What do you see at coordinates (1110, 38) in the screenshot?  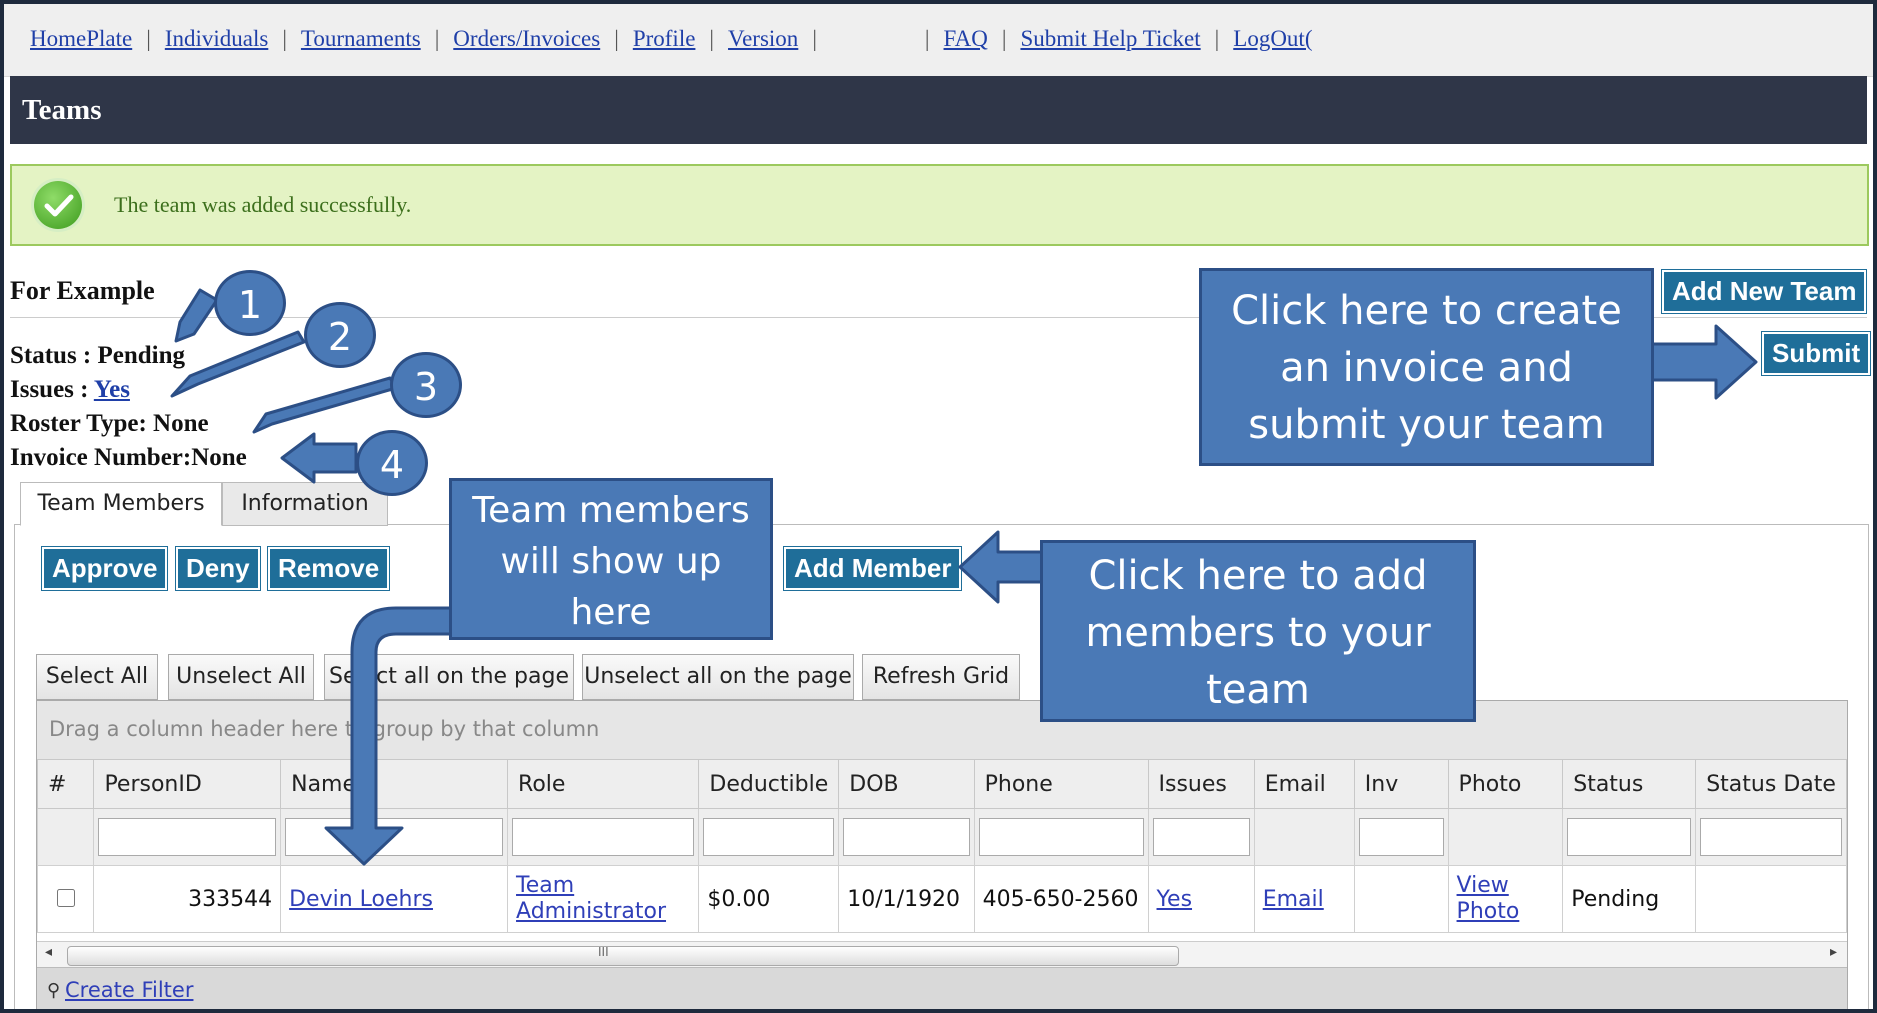 I see `nav-submit-help-ticket: Submit Help Ticket` at bounding box center [1110, 38].